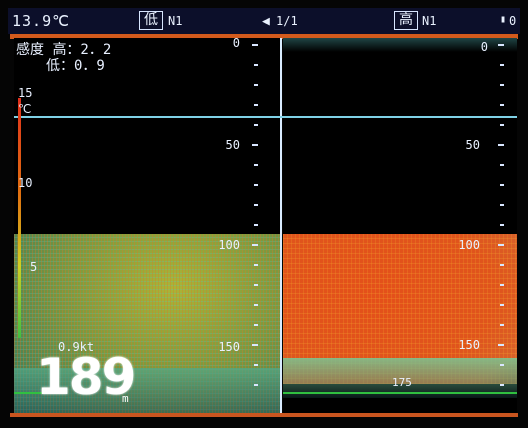 The image size is (528, 428). What do you see at coordinates (175, 21) in the screenshot?
I see `low-frequency-mode: N1` at bounding box center [175, 21].